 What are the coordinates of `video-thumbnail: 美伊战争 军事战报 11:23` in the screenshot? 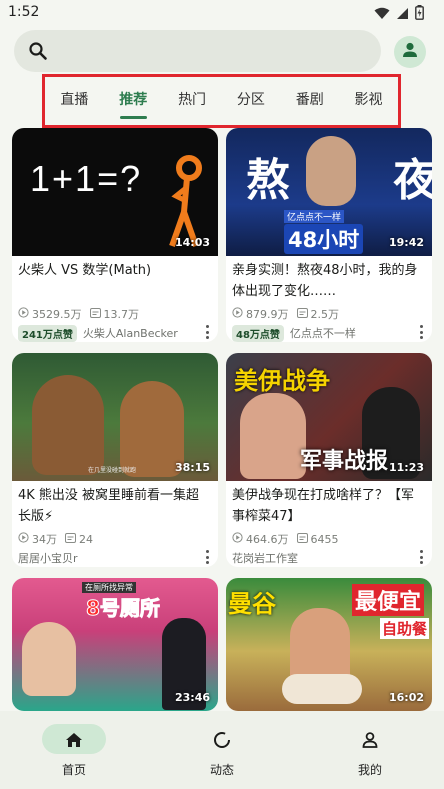 It's located at (329, 417).